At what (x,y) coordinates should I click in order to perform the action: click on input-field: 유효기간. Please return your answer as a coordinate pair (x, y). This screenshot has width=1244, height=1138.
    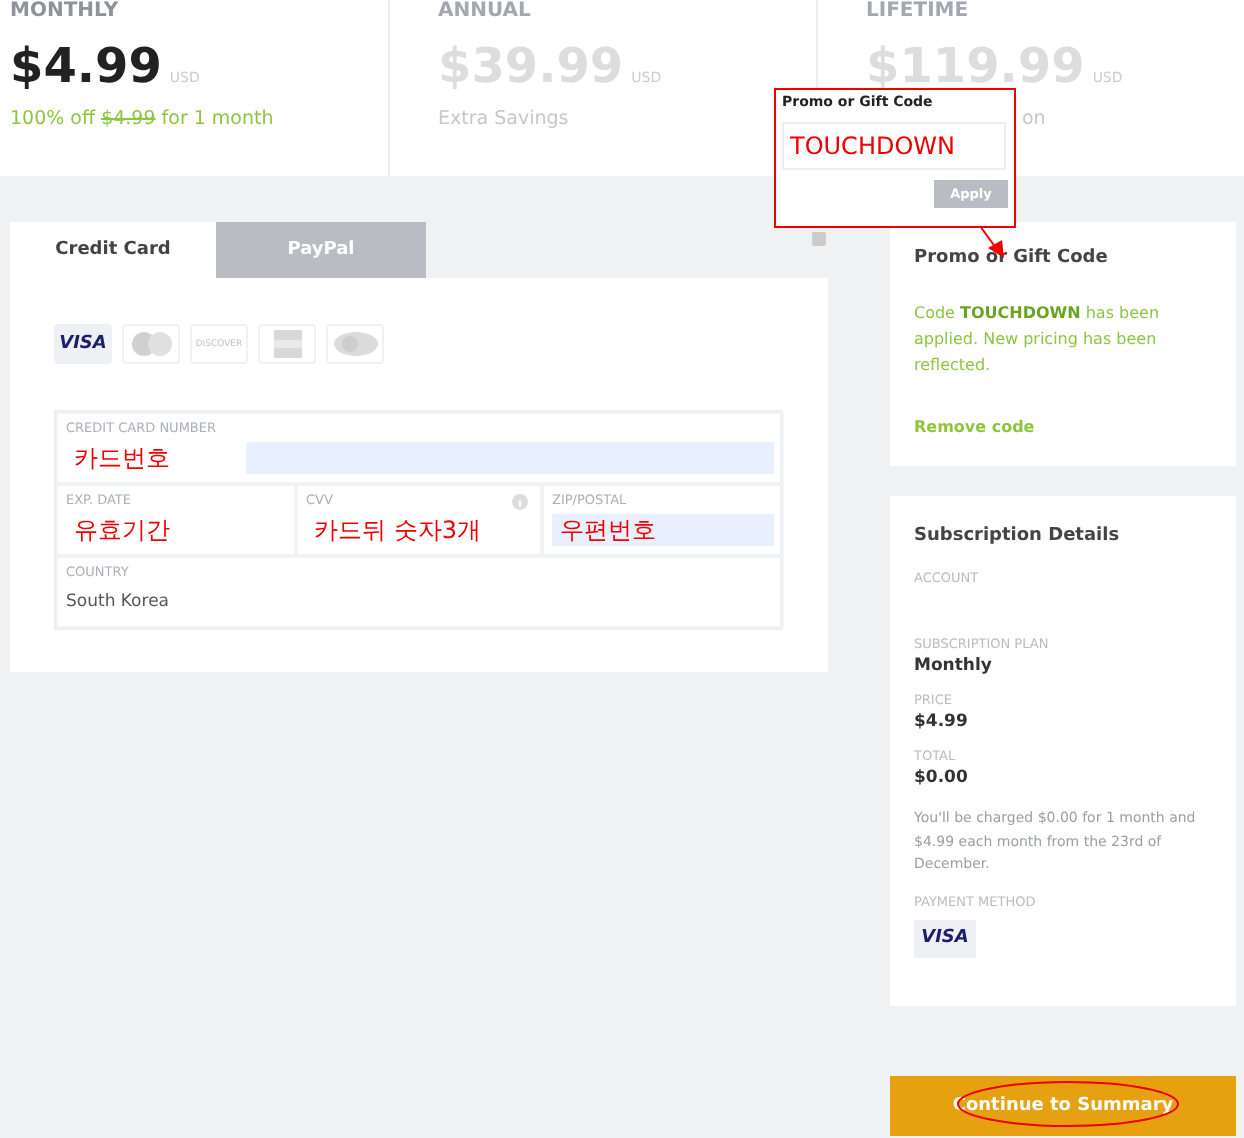
    Looking at the image, I should click on (176, 530).